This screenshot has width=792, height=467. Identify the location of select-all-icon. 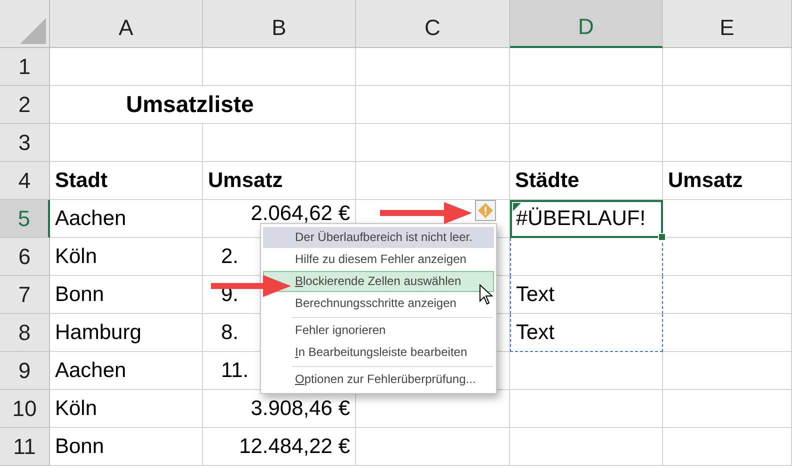
(33, 31).